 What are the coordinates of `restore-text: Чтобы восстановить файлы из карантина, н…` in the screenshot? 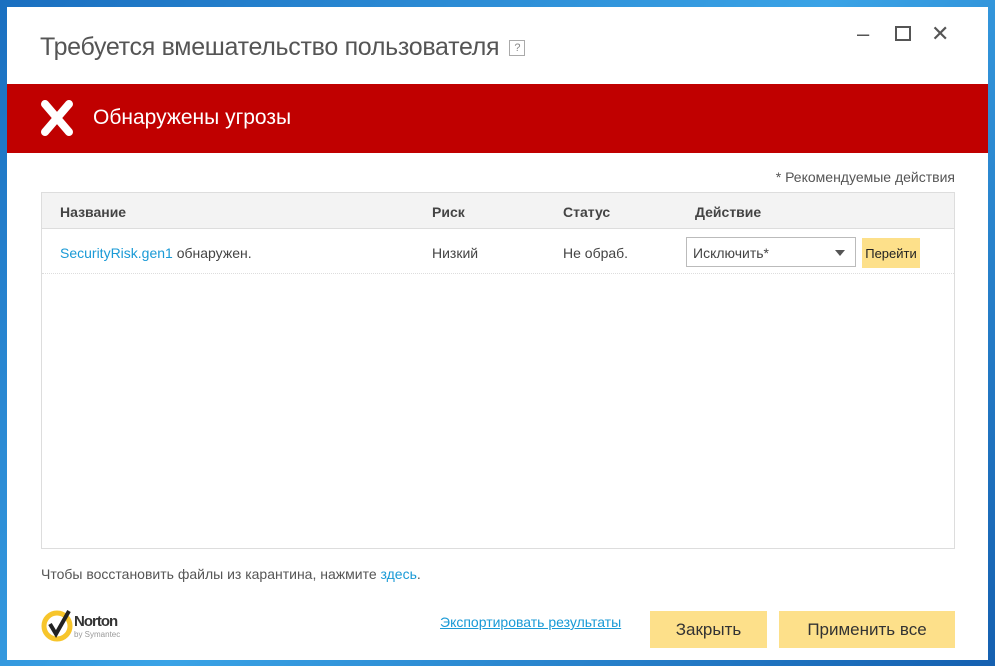 It's located at (231, 574).